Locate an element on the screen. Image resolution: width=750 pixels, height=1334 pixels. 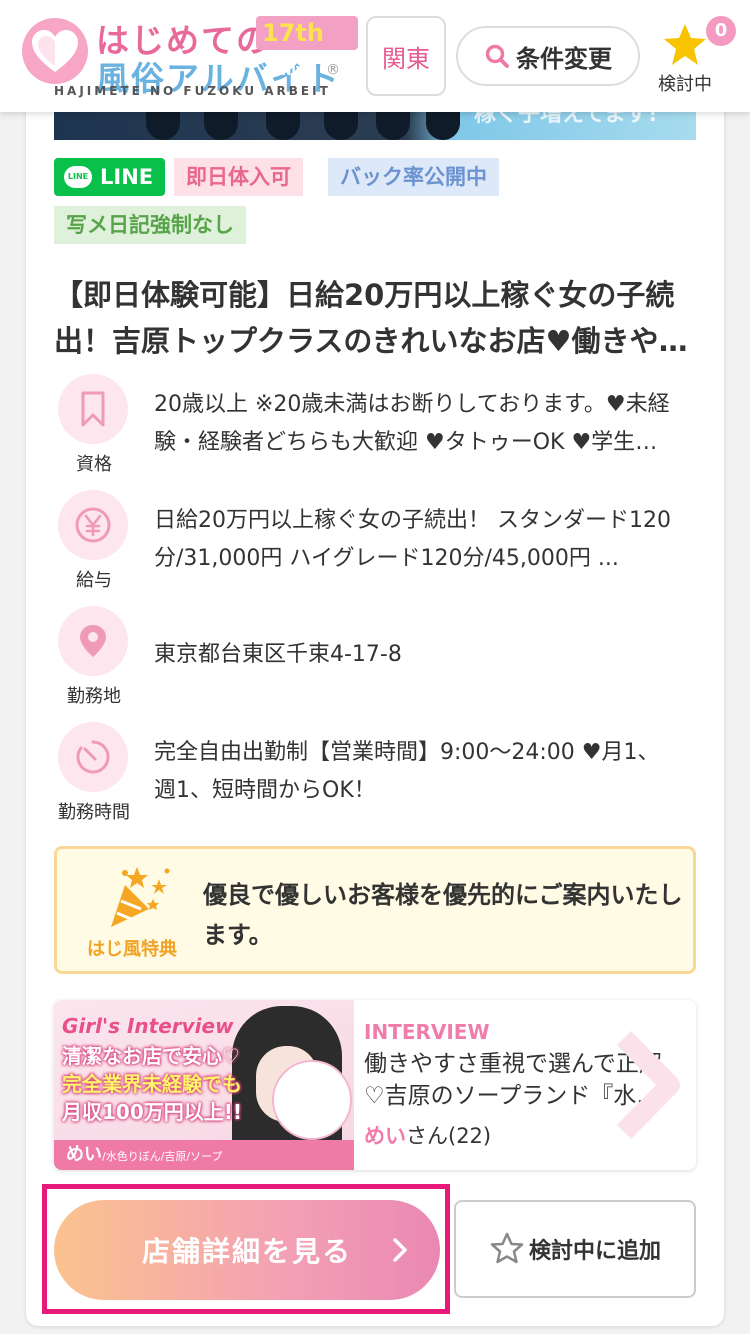
location-text: 東京都台東区千束4-17-8 is located at coordinates (278, 654).